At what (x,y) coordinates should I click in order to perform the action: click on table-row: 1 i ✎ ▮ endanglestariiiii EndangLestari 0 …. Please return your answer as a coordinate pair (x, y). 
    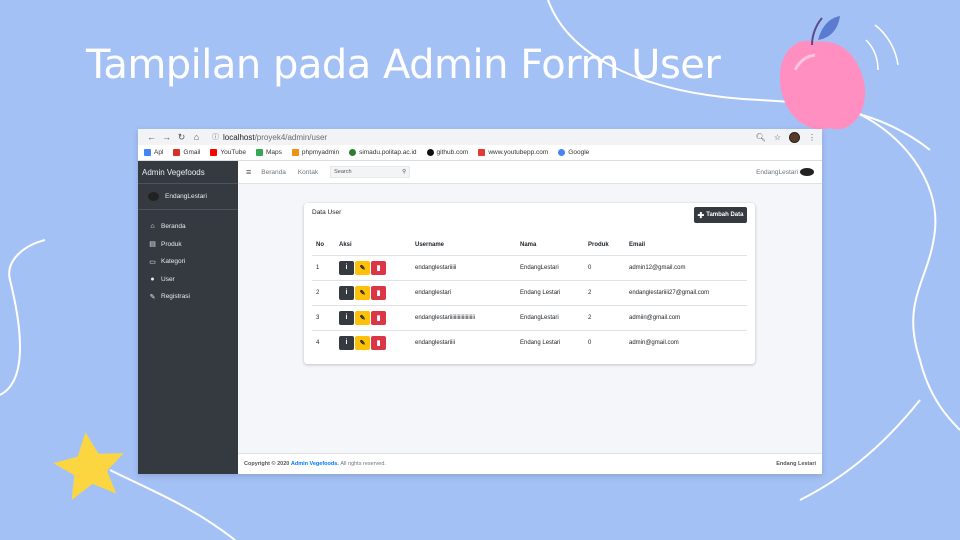
    Looking at the image, I should click on (529, 268).